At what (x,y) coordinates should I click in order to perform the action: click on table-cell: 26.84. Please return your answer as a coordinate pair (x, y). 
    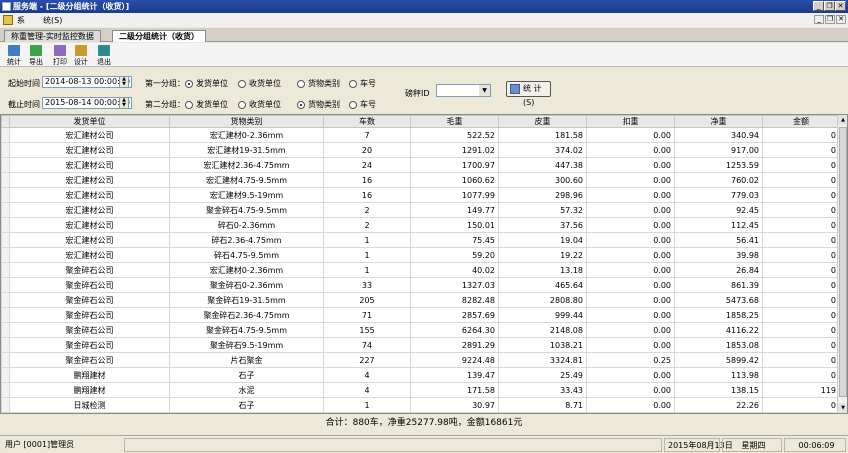
    Looking at the image, I should click on (718, 270).